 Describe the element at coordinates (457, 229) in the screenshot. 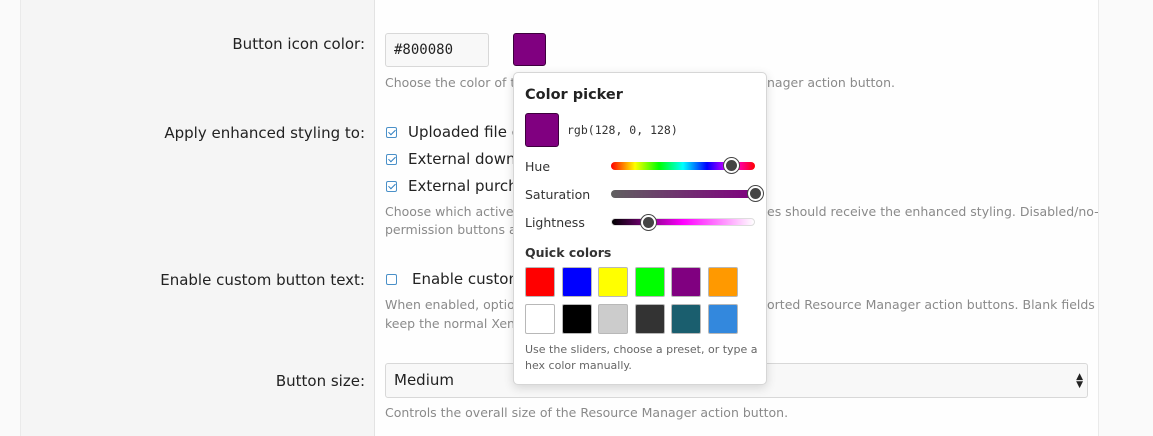

I see `styling-help-line2-left: permission buttons are` at that location.